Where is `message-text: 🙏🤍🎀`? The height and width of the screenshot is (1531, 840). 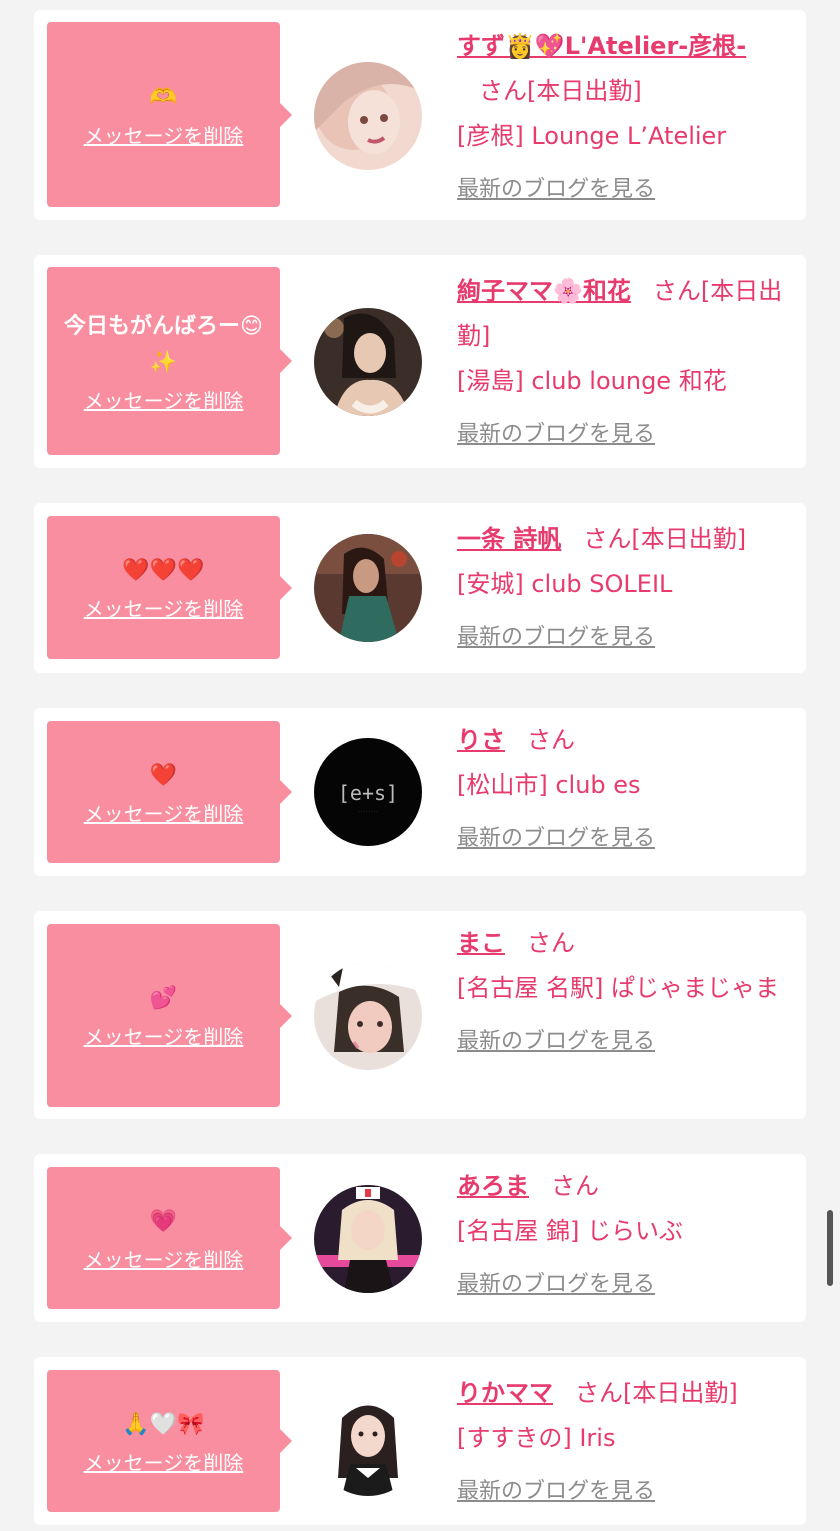
message-text: 🙏🤍🎀 is located at coordinates (163, 1424).